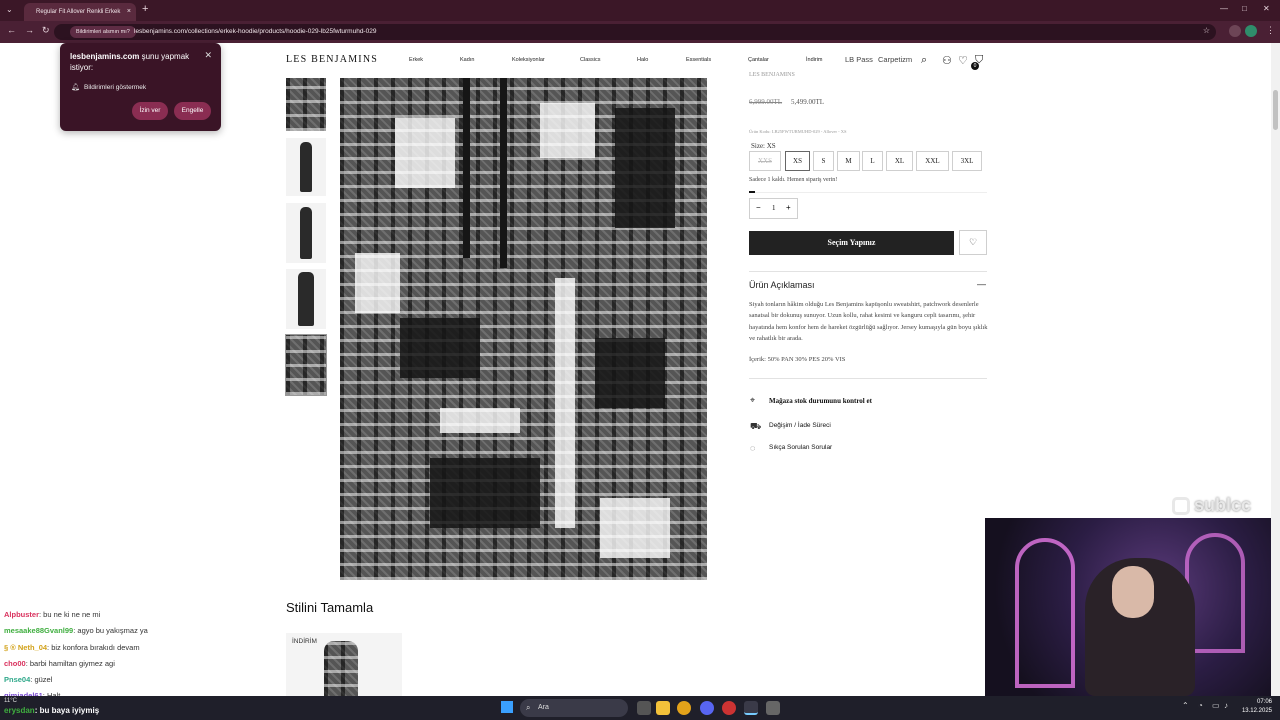  I want to click on chat-text: : güzel, so click(41, 680).